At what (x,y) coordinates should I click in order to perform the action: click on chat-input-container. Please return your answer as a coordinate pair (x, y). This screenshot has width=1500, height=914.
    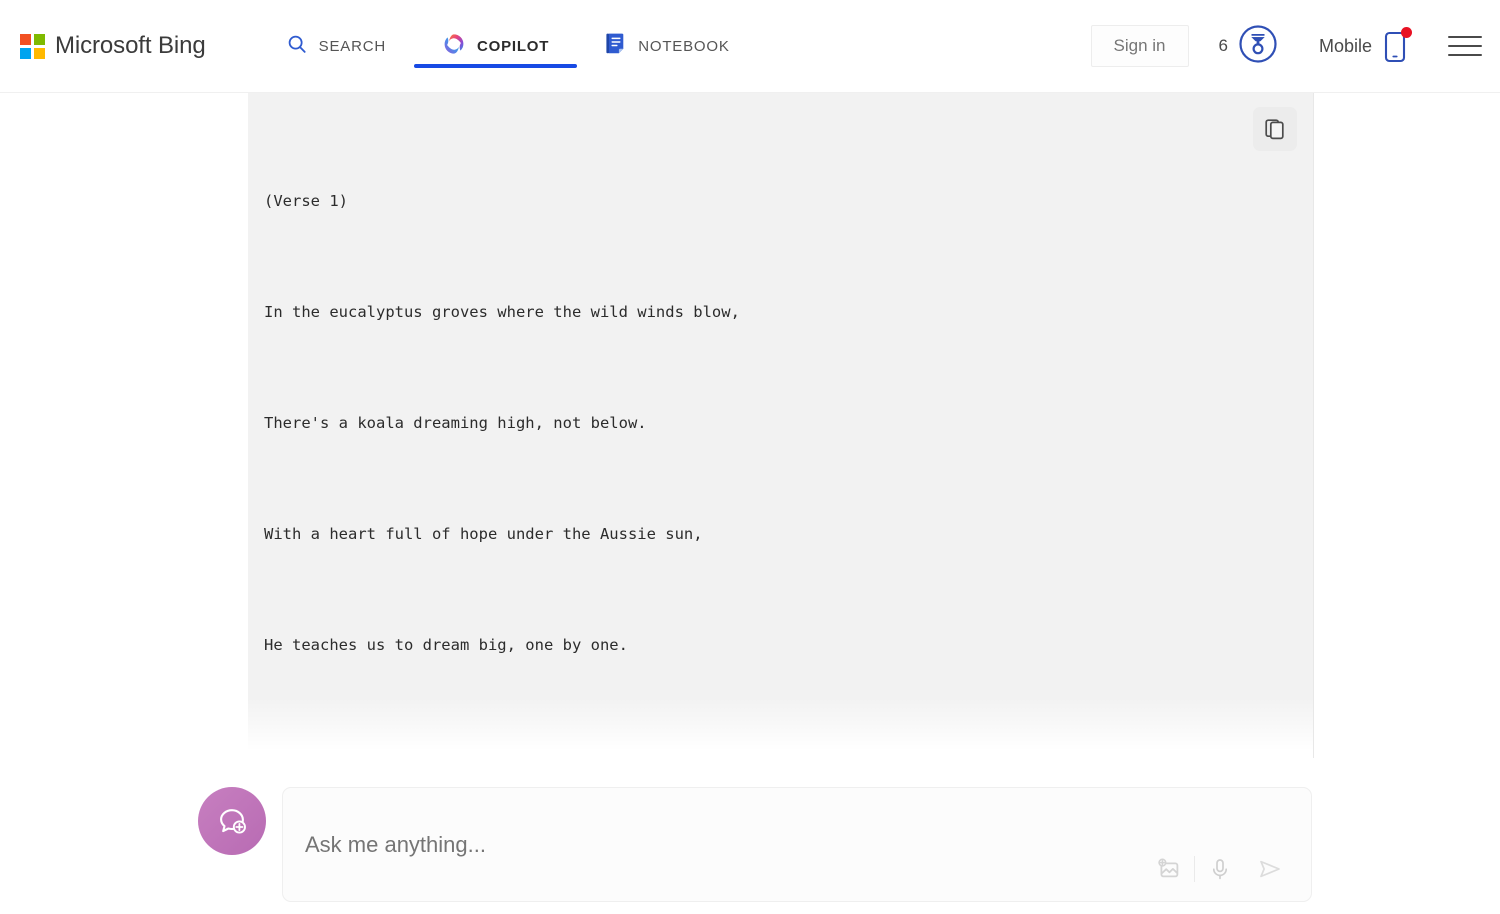
    Looking at the image, I should click on (797, 844).